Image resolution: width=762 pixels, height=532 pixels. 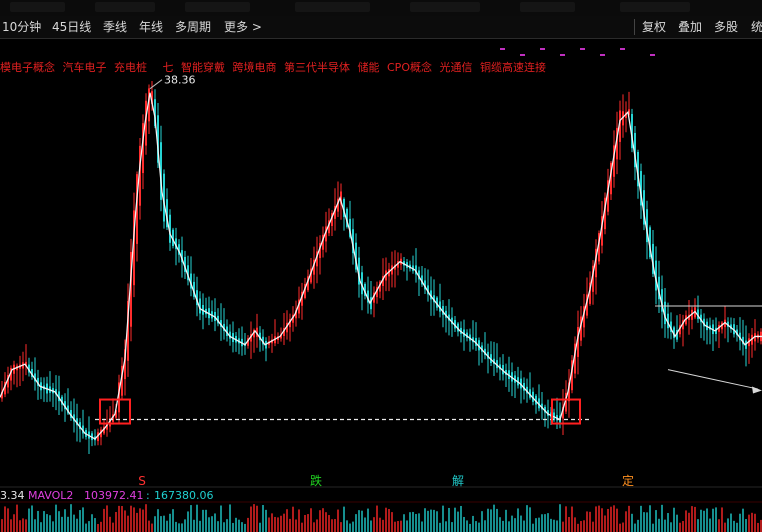 I want to click on multi-stock-button: 多股, so click(x=726, y=27).